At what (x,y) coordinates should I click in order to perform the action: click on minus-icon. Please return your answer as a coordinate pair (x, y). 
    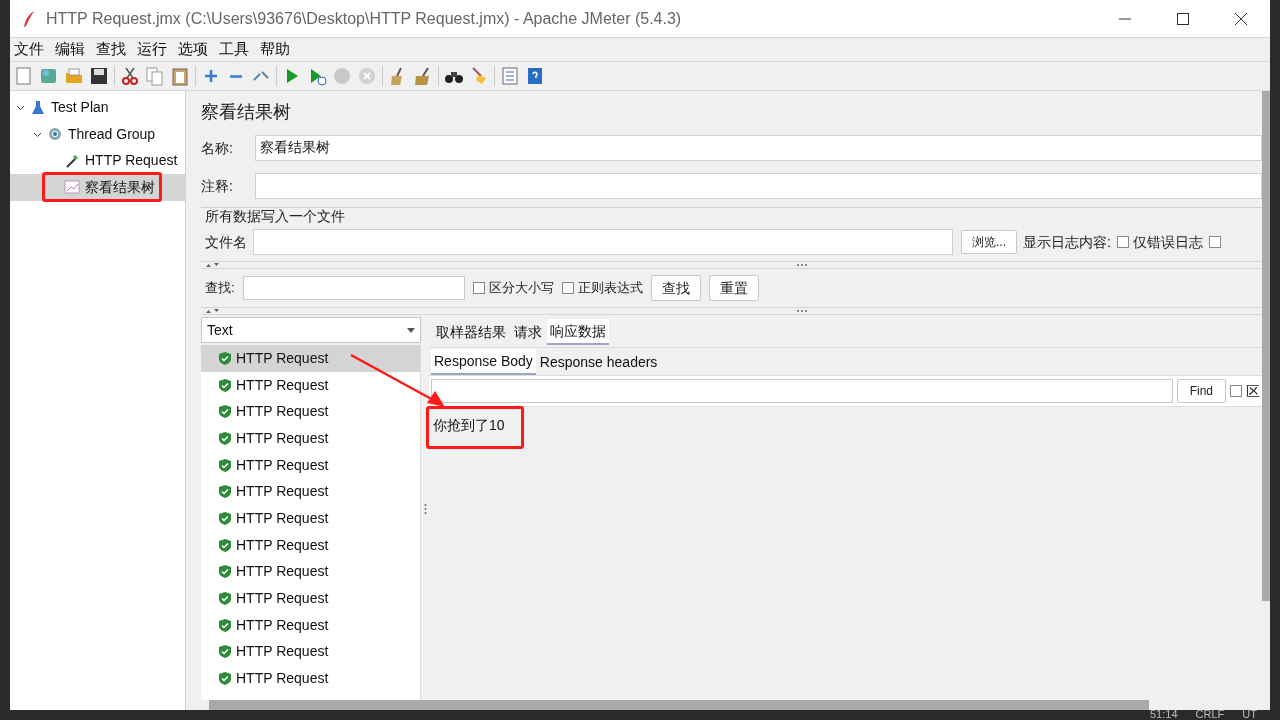
    Looking at the image, I should click on (236, 76).